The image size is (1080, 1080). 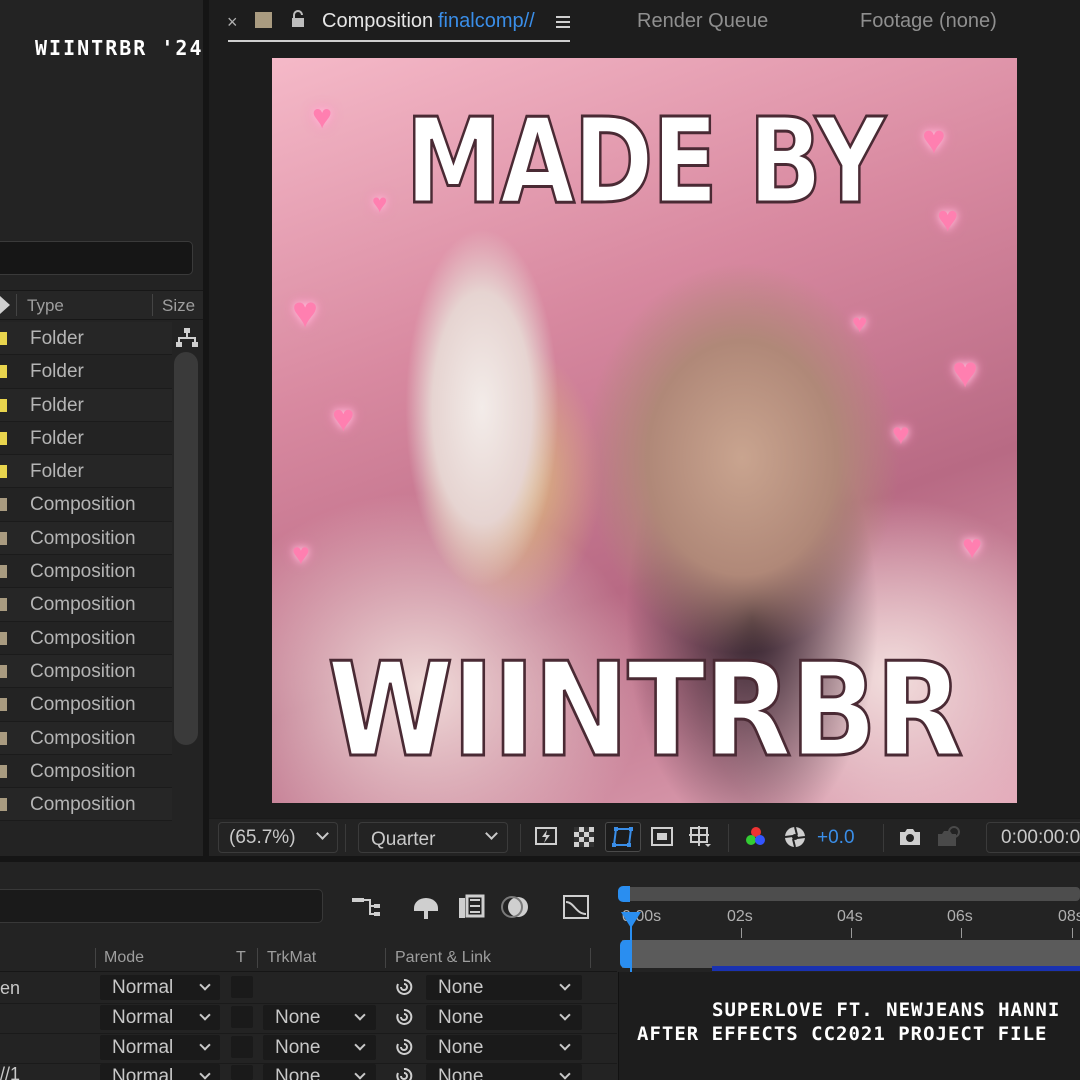 I want to click on tab-footage: Footage (none), so click(x=928, y=21).